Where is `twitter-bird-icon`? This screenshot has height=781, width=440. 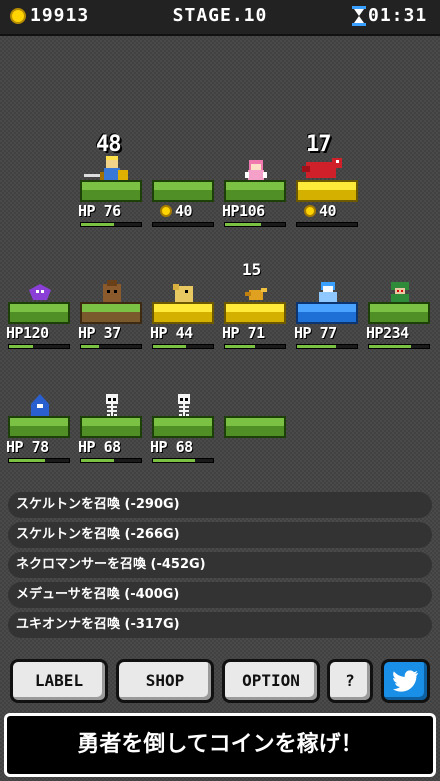 twitter-bird-icon is located at coordinates (405, 681).